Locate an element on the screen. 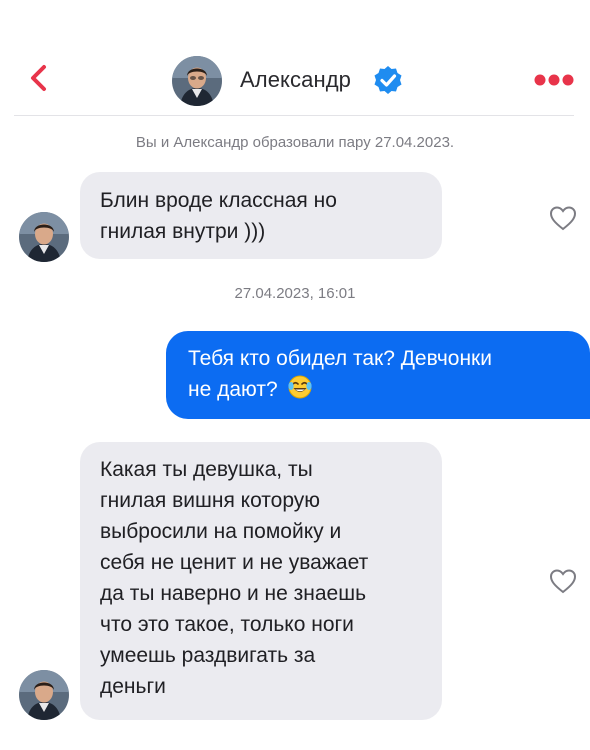 Image resolution: width=590 pixels, height=750 pixels. verified-badge-icon is located at coordinates (388, 80).